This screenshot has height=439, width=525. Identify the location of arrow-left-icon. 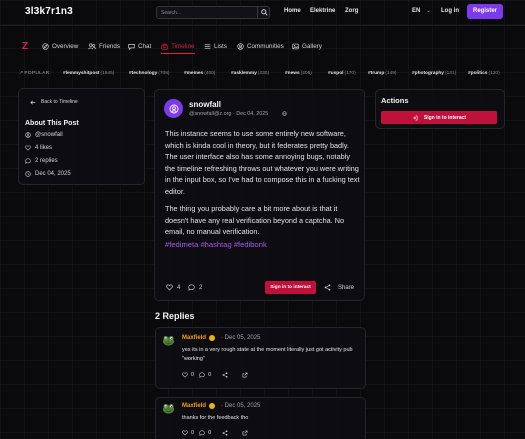
(33, 102).